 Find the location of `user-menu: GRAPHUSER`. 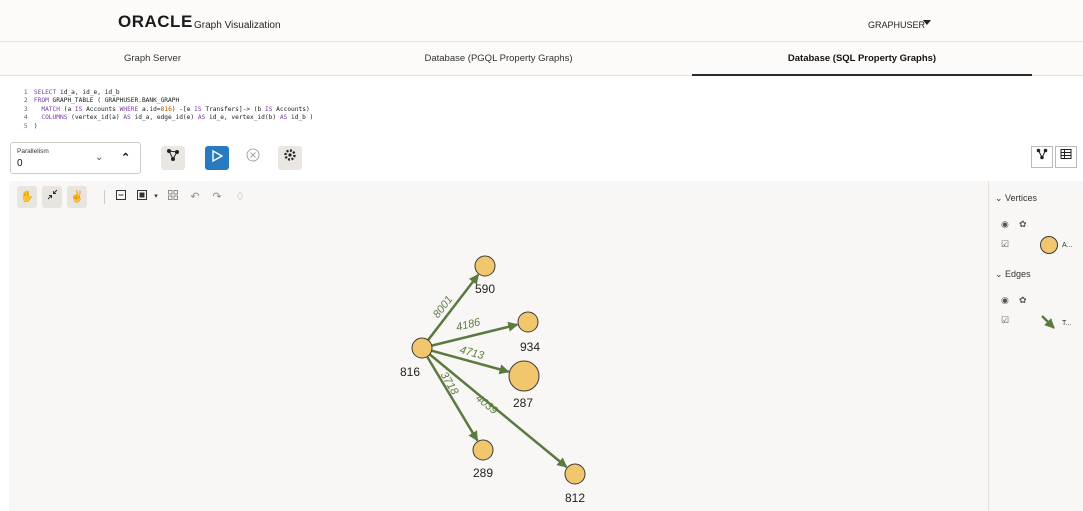

user-menu: GRAPHUSER is located at coordinates (896, 25).